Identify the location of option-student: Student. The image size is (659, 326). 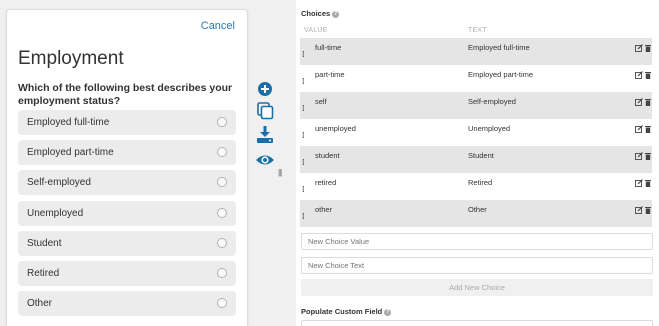
(127, 243).